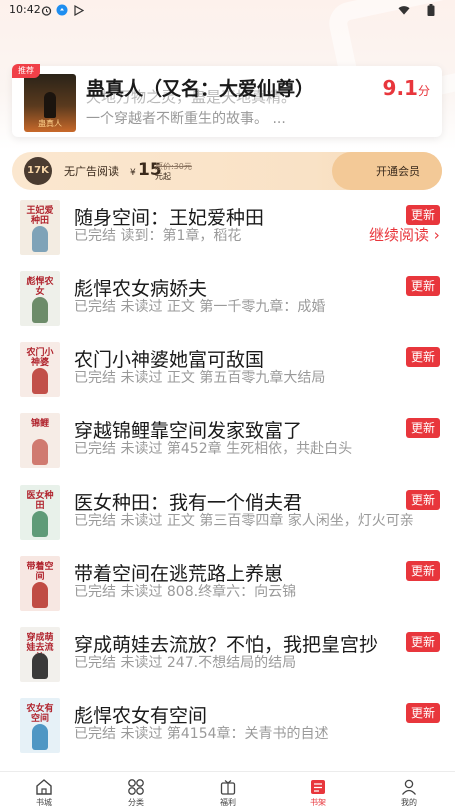 The height and width of the screenshot is (809, 455). What do you see at coordinates (318, 787) in the screenshot?
I see `bookshelf-icon` at bounding box center [318, 787].